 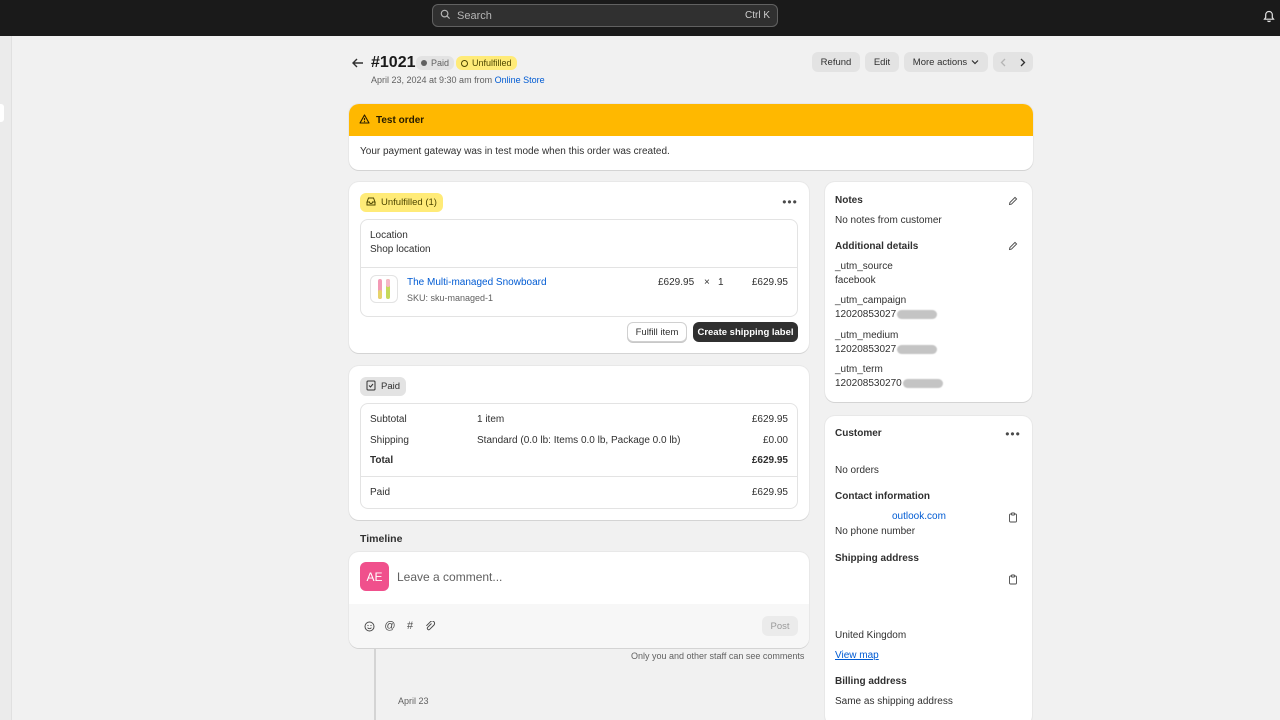 What do you see at coordinates (871, 300) in the screenshot?
I see `detail-key: _utm_campaign` at bounding box center [871, 300].